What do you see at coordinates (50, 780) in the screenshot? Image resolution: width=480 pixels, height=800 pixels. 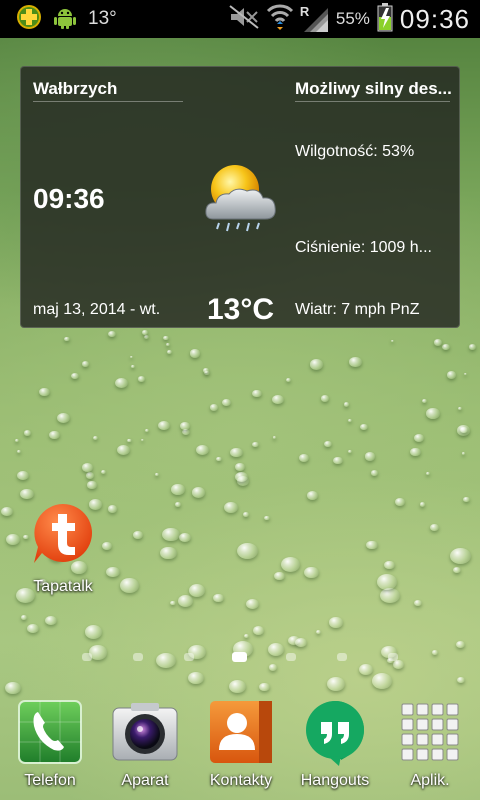 I see `dock-label: Telefon` at bounding box center [50, 780].